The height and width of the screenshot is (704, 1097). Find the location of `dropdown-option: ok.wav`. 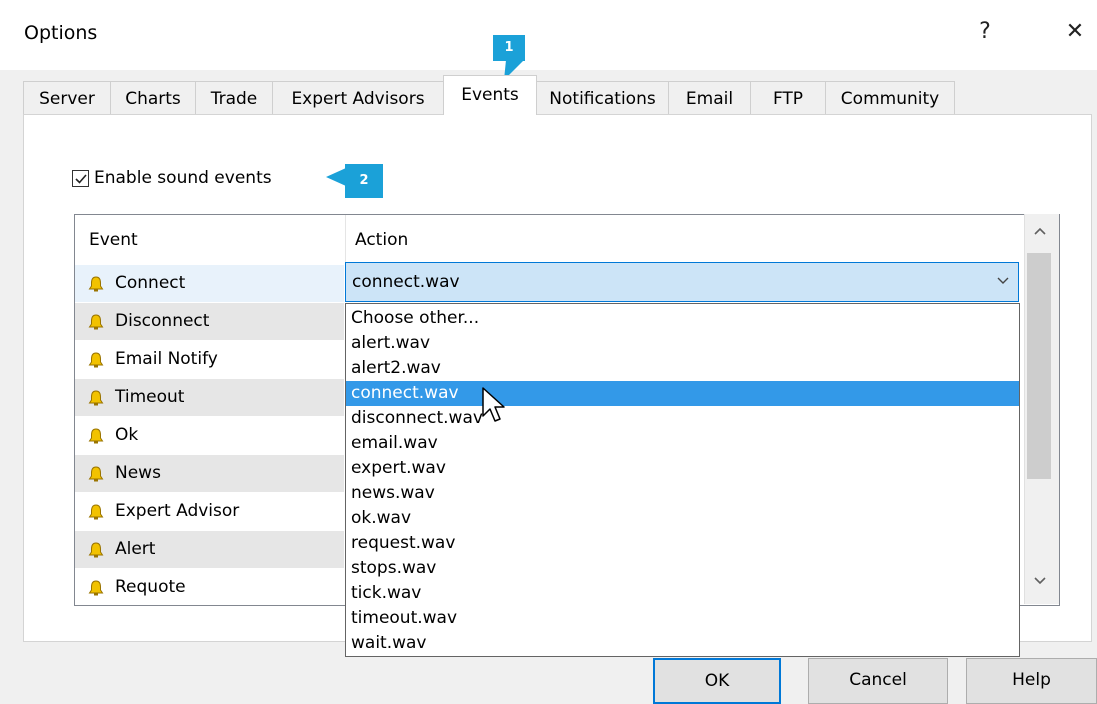

dropdown-option: ok.wav is located at coordinates (682, 518).